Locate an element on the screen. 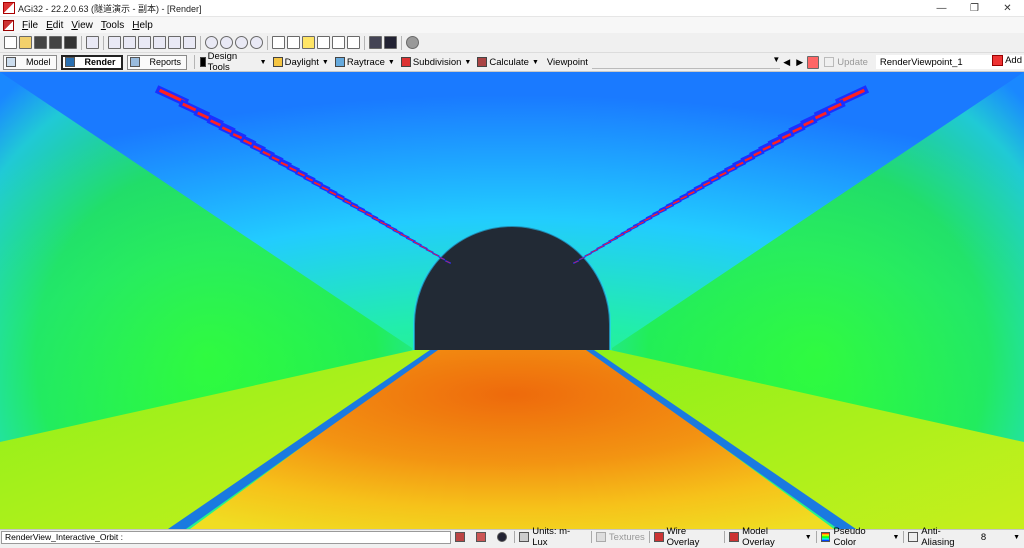  document-icon is located at coordinates (8, 25).